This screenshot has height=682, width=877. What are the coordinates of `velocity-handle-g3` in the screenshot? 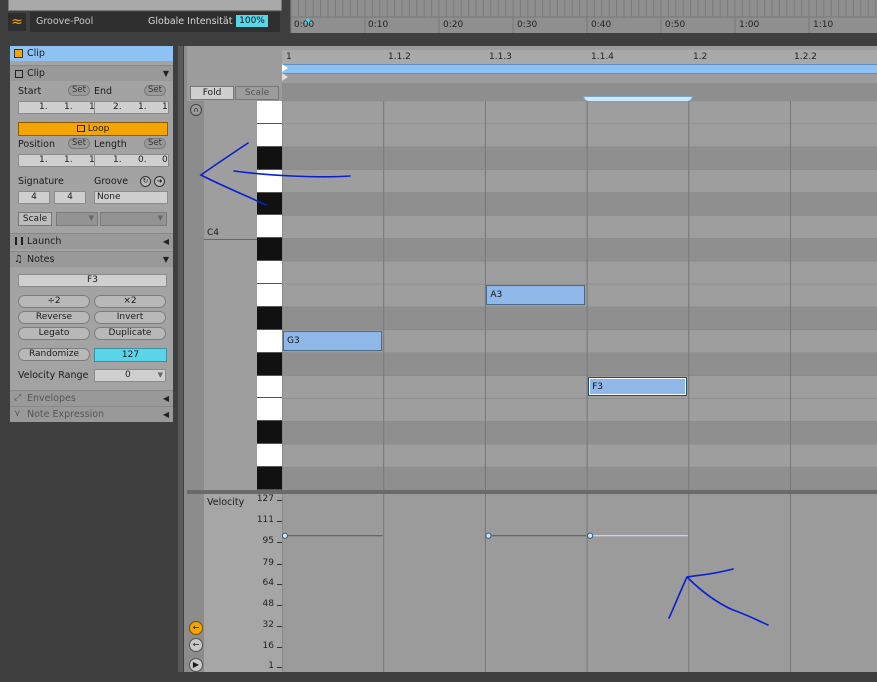 It's located at (285, 535).